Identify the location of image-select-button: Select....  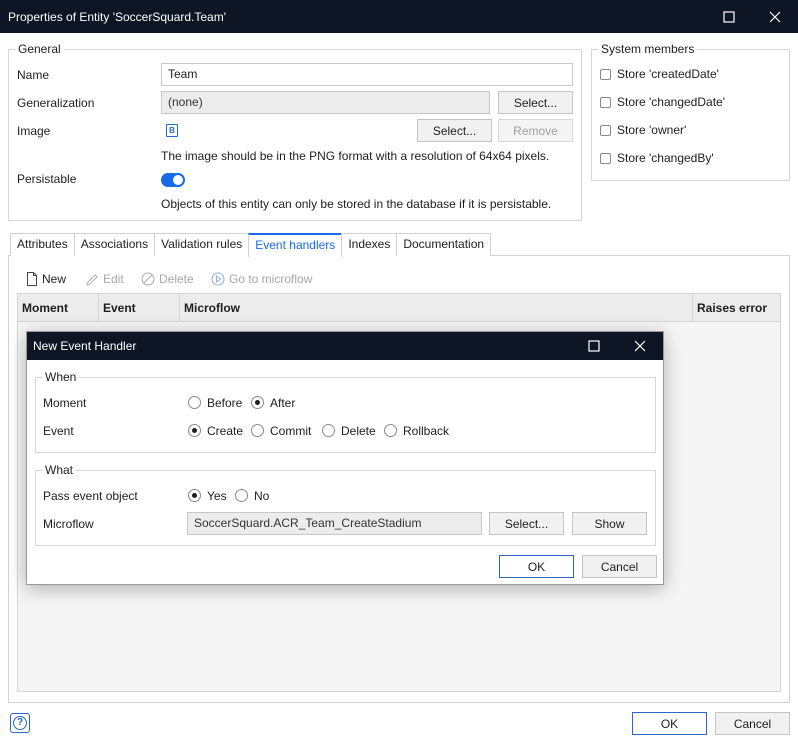
(454, 130).